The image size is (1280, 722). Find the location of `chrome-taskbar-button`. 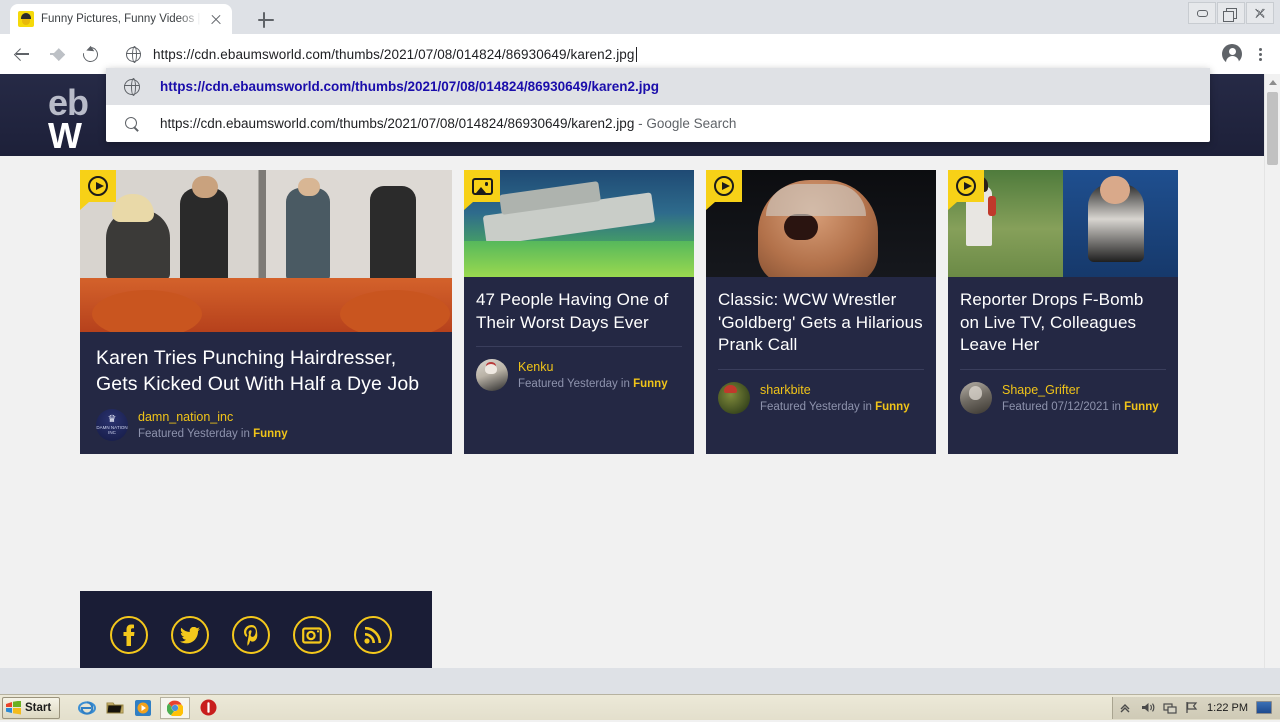

chrome-taskbar-button is located at coordinates (175, 708).